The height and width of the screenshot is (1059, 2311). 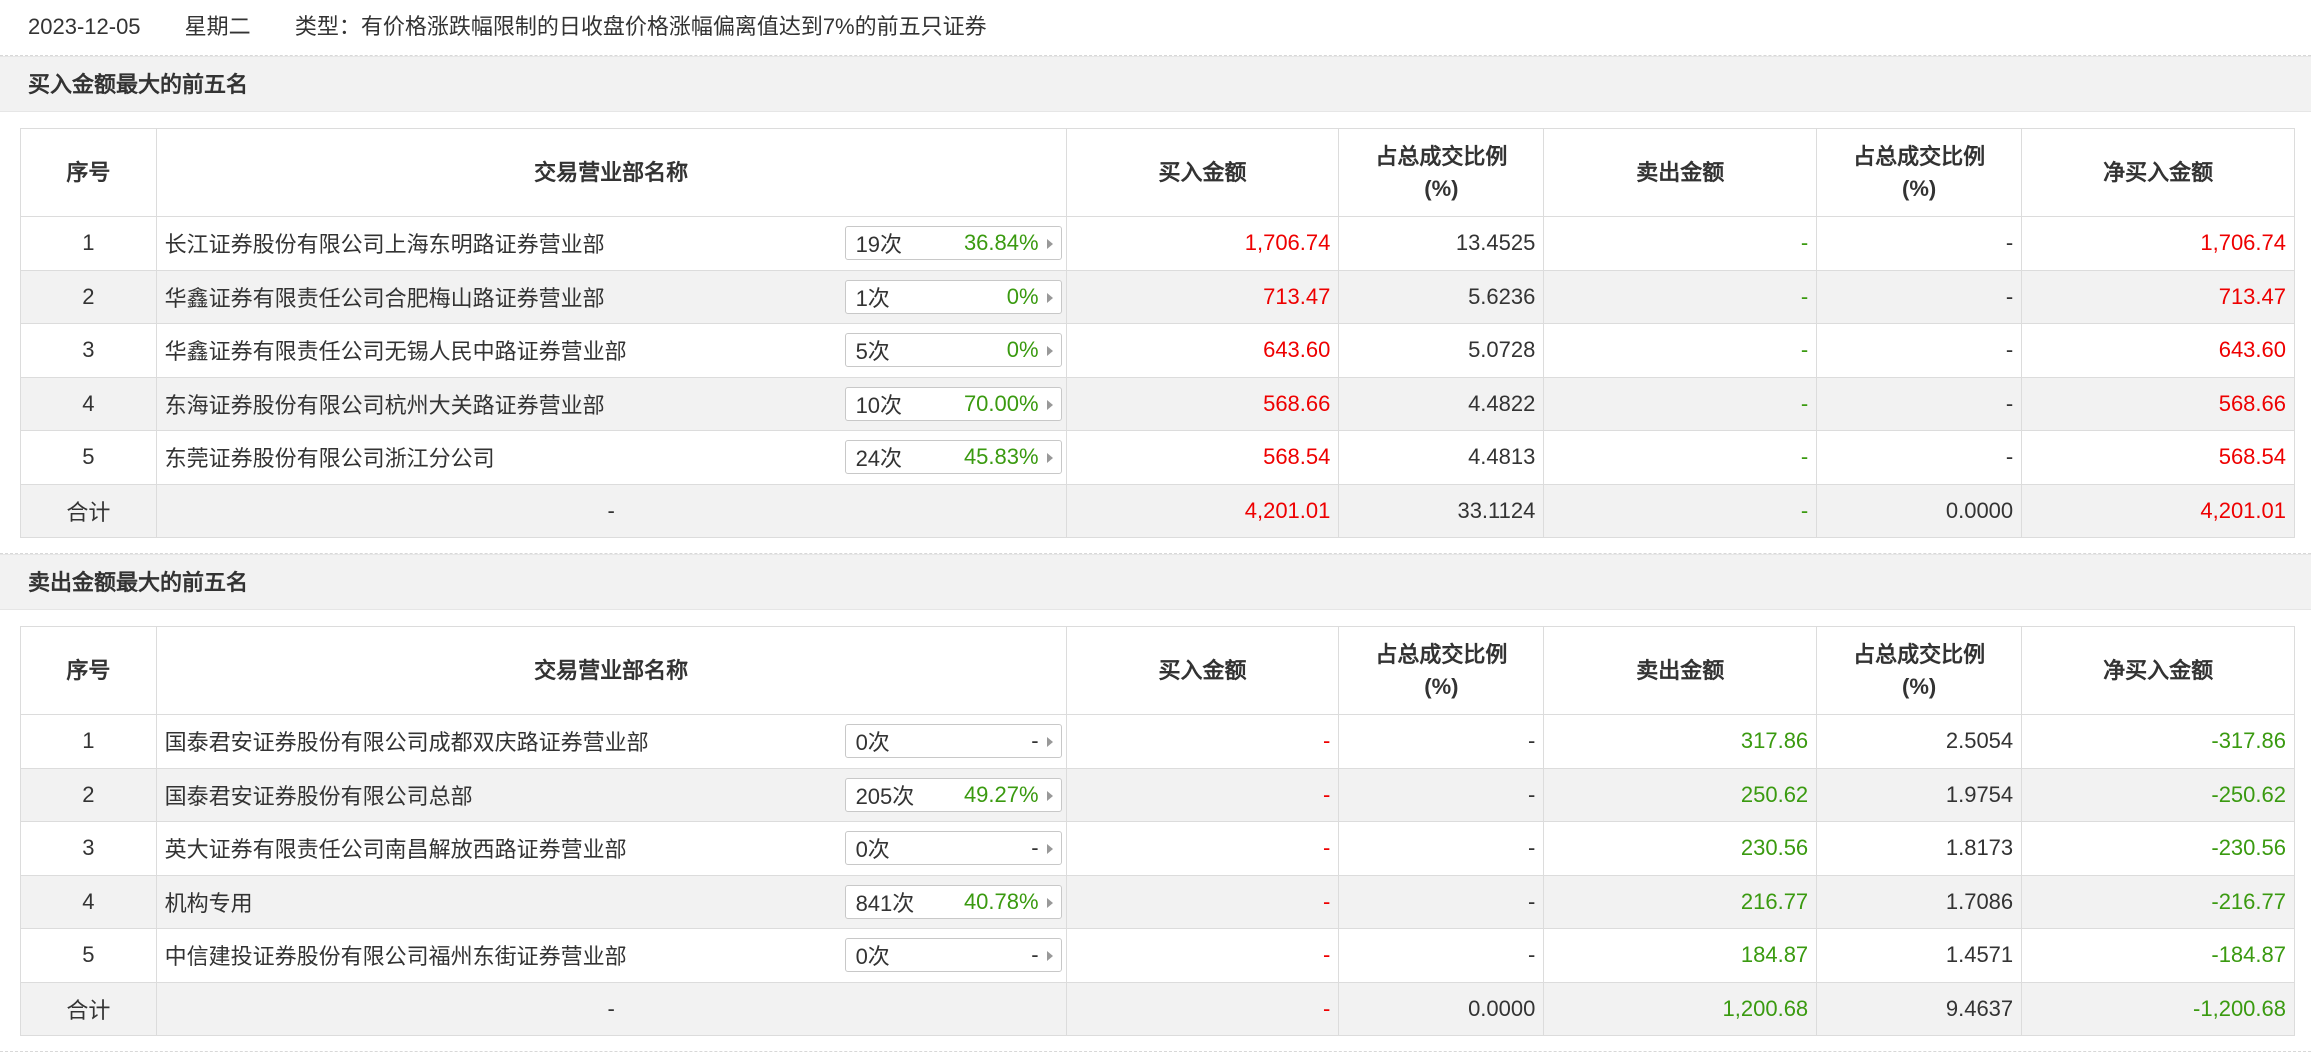 What do you see at coordinates (2158, 1008) in the screenshot?
I see `total-net-amount: -1,200.68` at bounding box center [2158, 1008].